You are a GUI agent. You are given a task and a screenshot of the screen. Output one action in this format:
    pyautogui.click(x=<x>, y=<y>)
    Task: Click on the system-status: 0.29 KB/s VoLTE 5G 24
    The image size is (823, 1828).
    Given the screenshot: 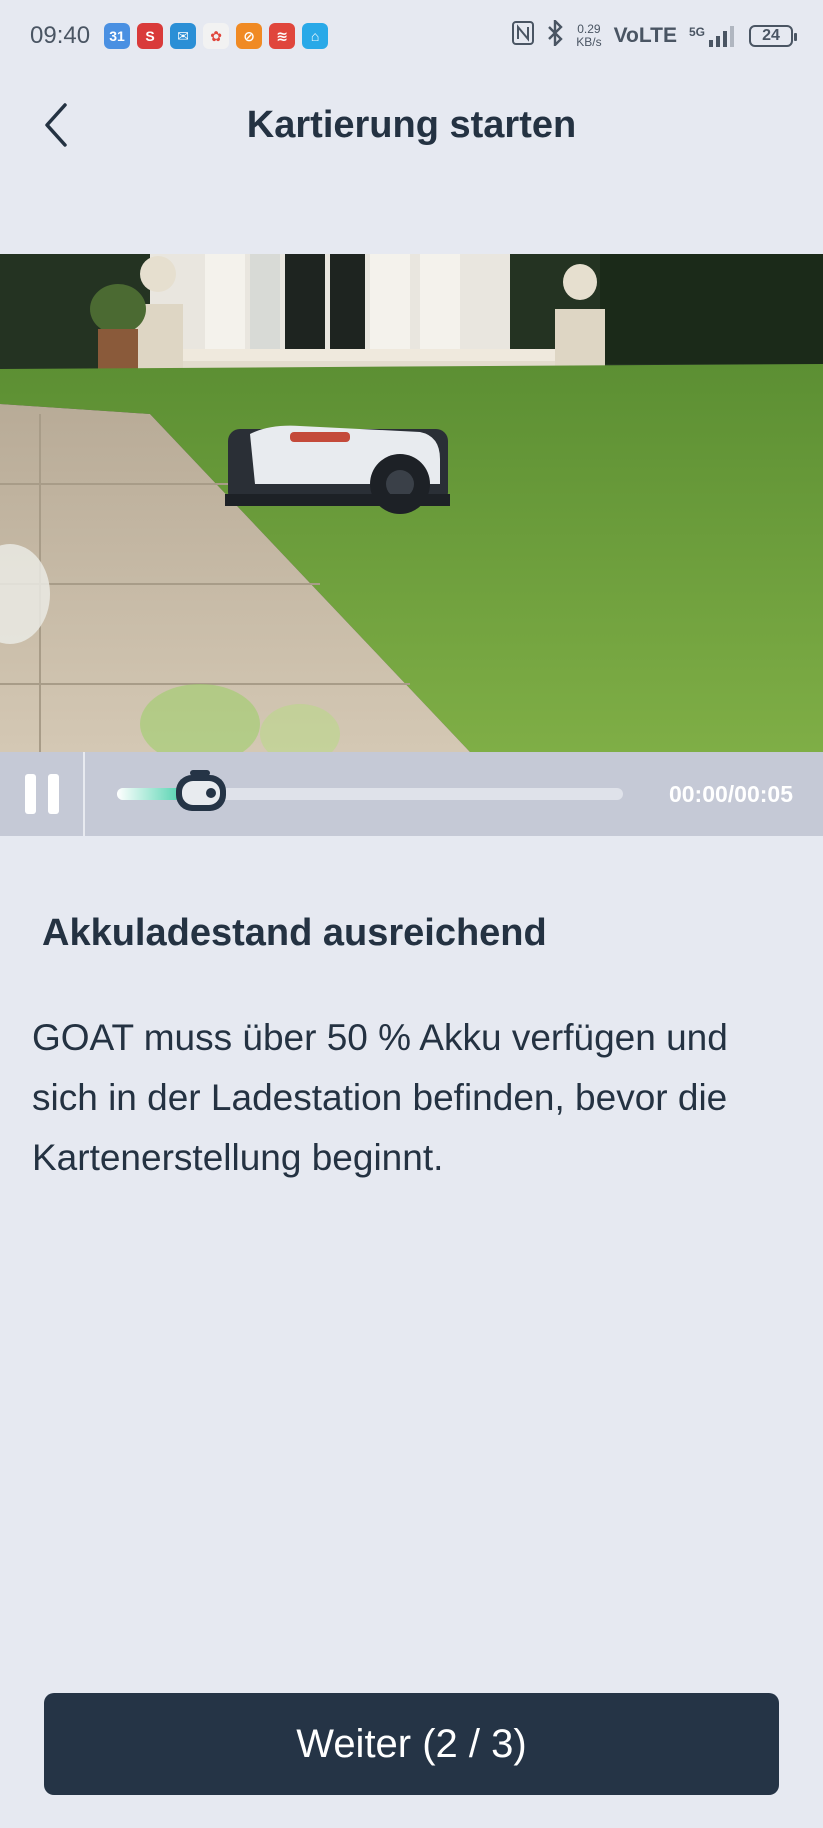 What is the action you would take?
    pyautogui.click(x=654, y=35)
    